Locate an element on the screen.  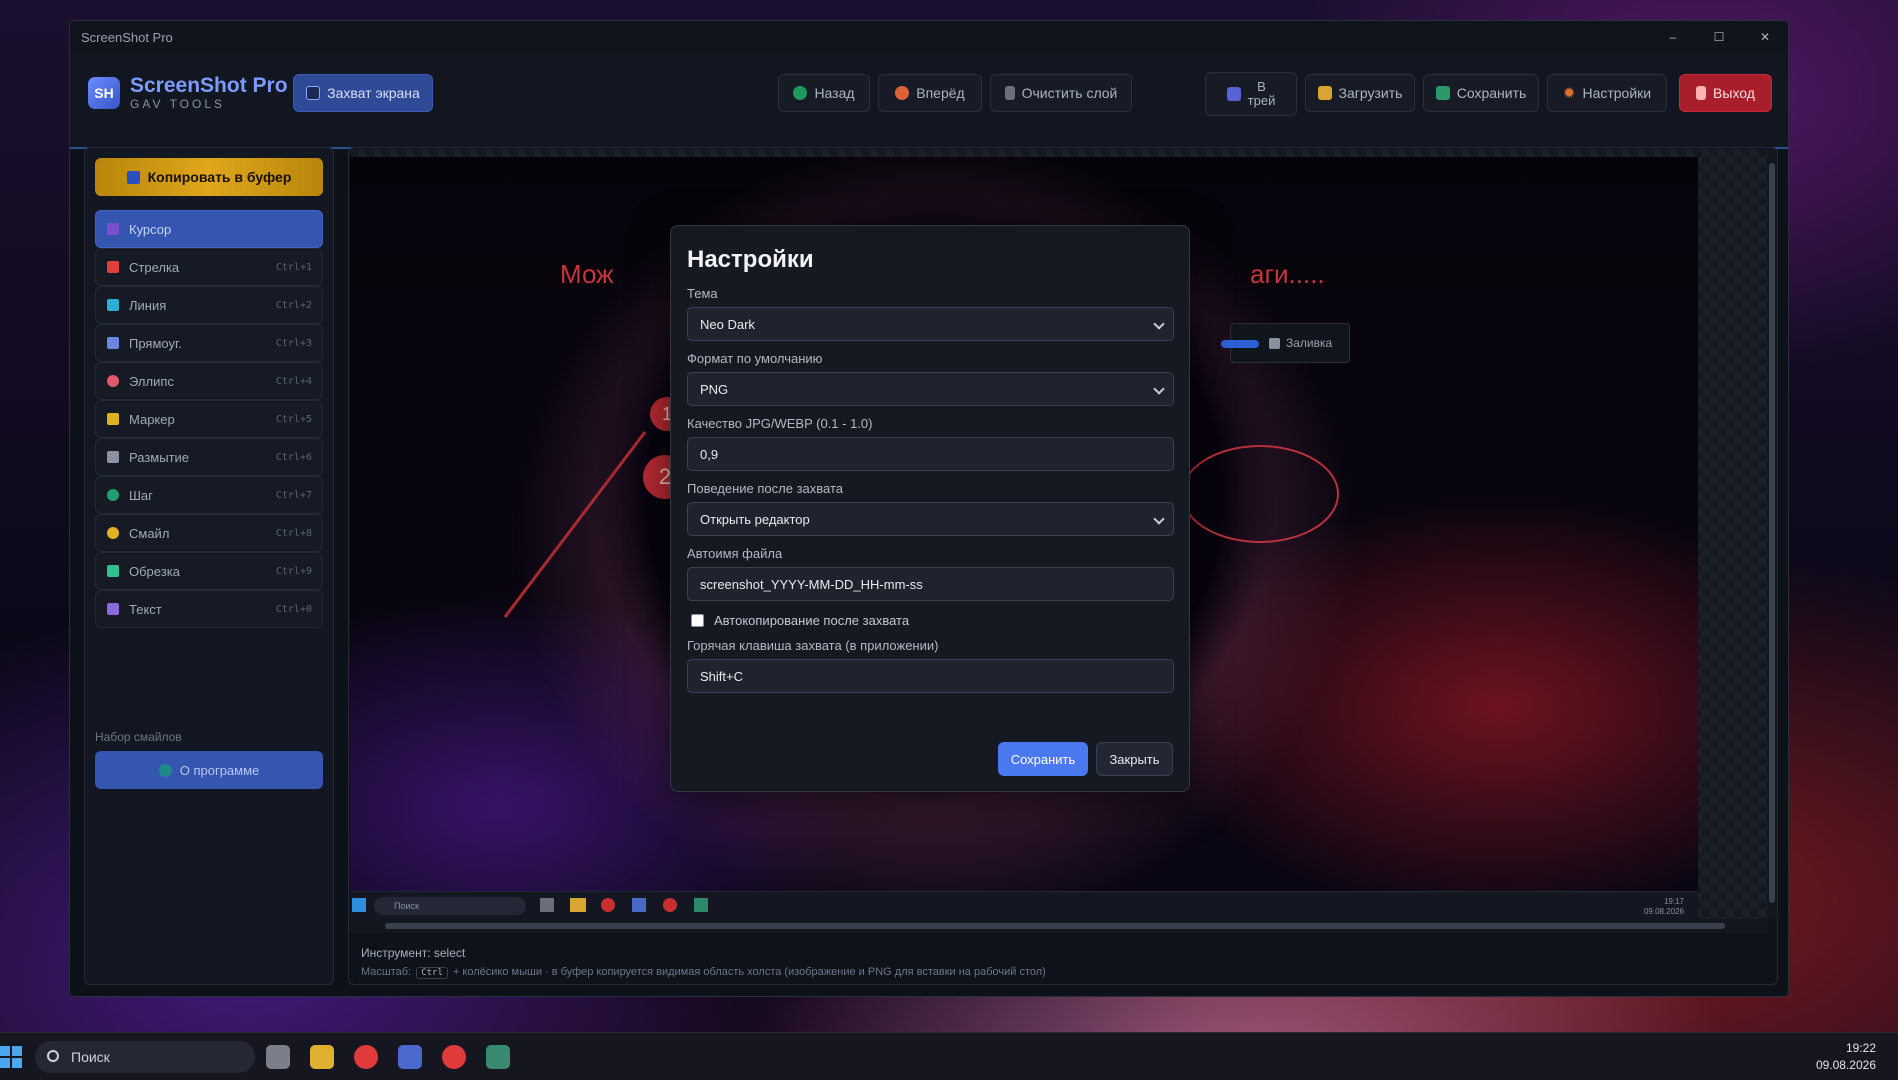
logo-name: ScreenShot Pro is located at coordinates (209, 85).